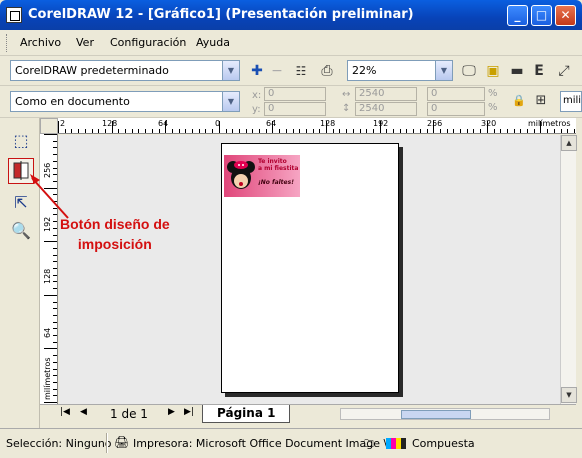 This screenshot has width=582, height=458. What do you see at coordinates (568, 269) in the screenshot?
I see `vertical-scrollbar: ▲ ▼` at bounding box center [568, 269].